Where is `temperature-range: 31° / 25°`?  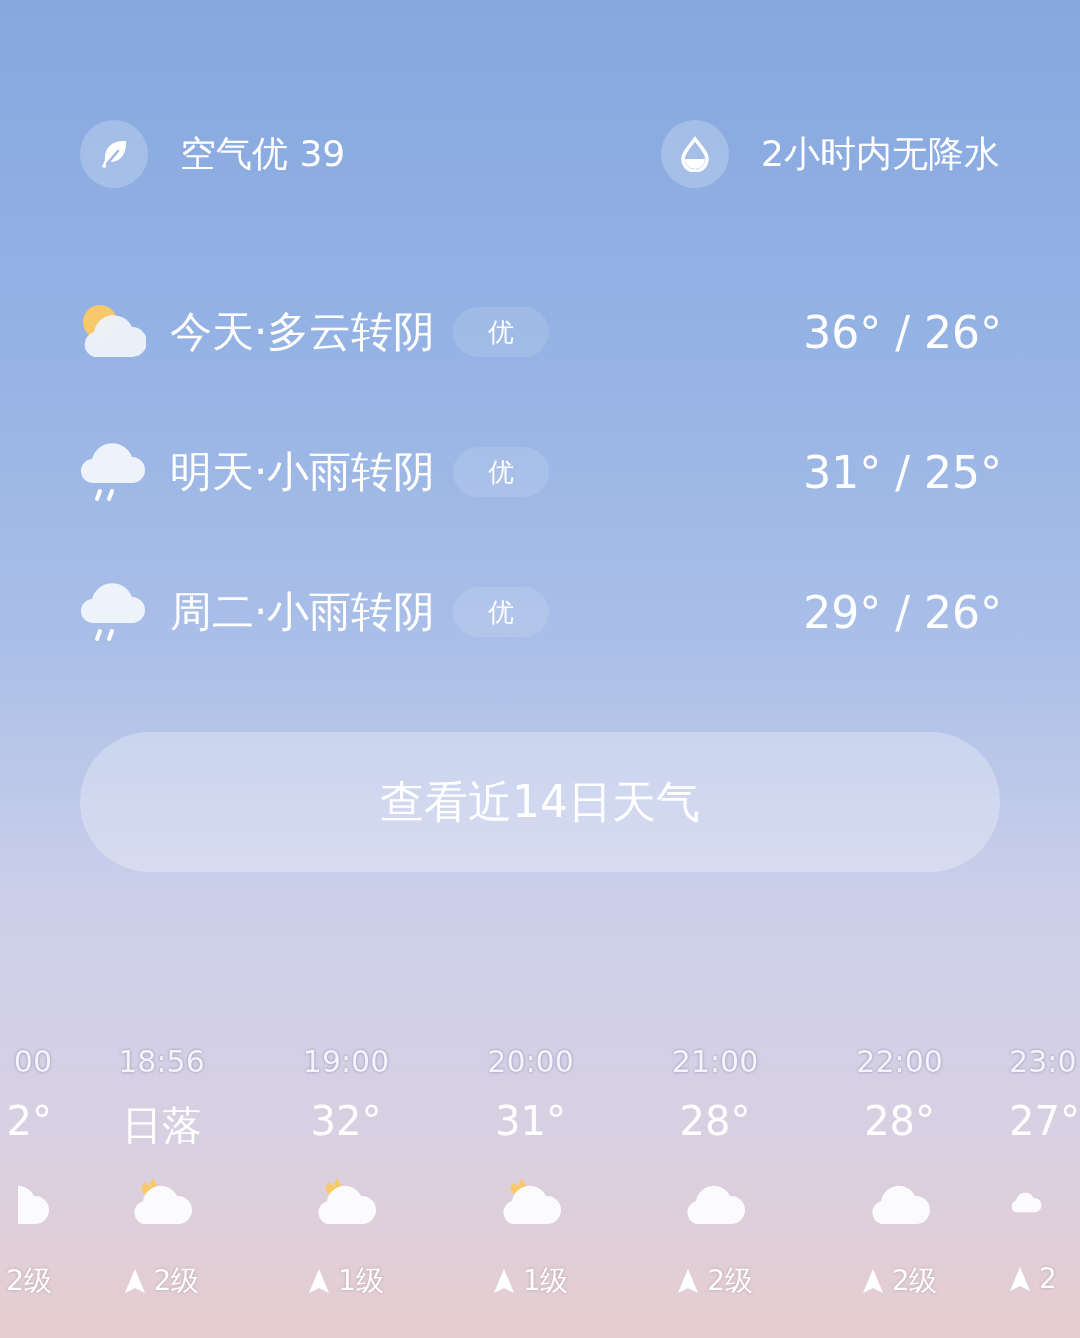
temperature-range: 31° / 25° is located at coordinates (902, 472).